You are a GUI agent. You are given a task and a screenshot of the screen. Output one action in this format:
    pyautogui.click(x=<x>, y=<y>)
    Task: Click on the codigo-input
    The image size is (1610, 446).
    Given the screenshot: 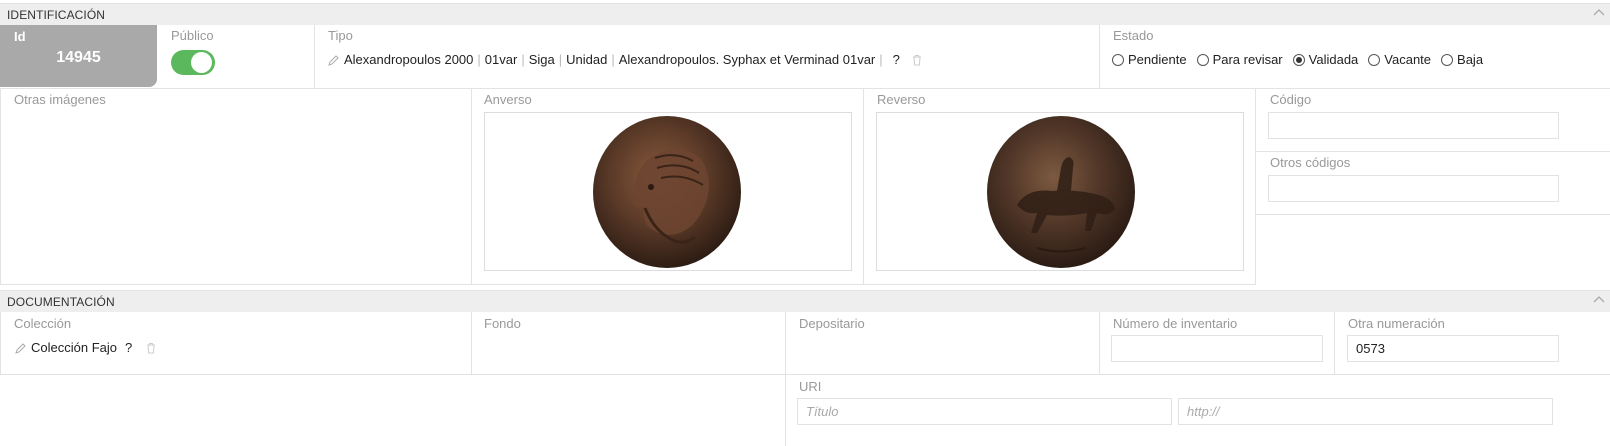 What is the action you would take?
    pyautogui.click(x=1413, y=125)
    